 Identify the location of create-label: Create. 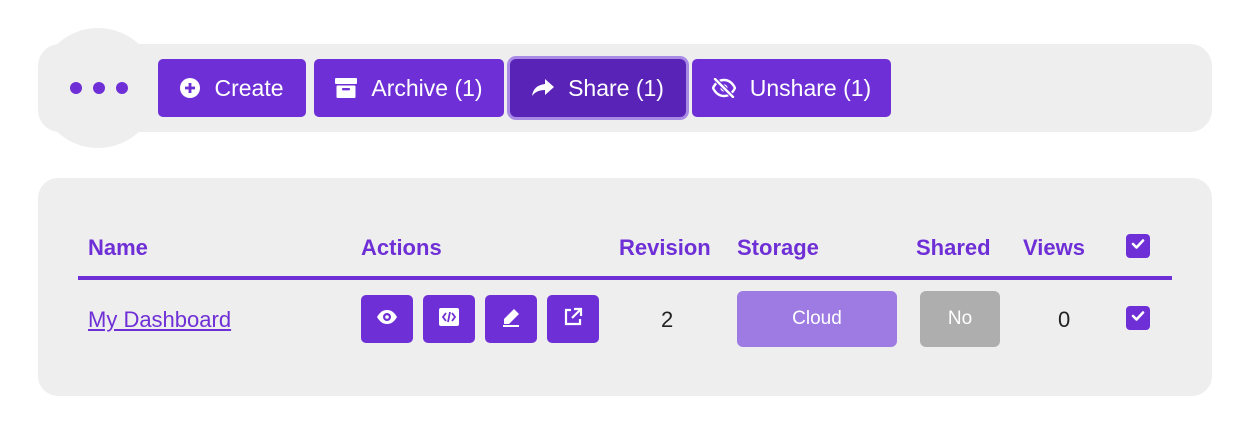
(249, 87).